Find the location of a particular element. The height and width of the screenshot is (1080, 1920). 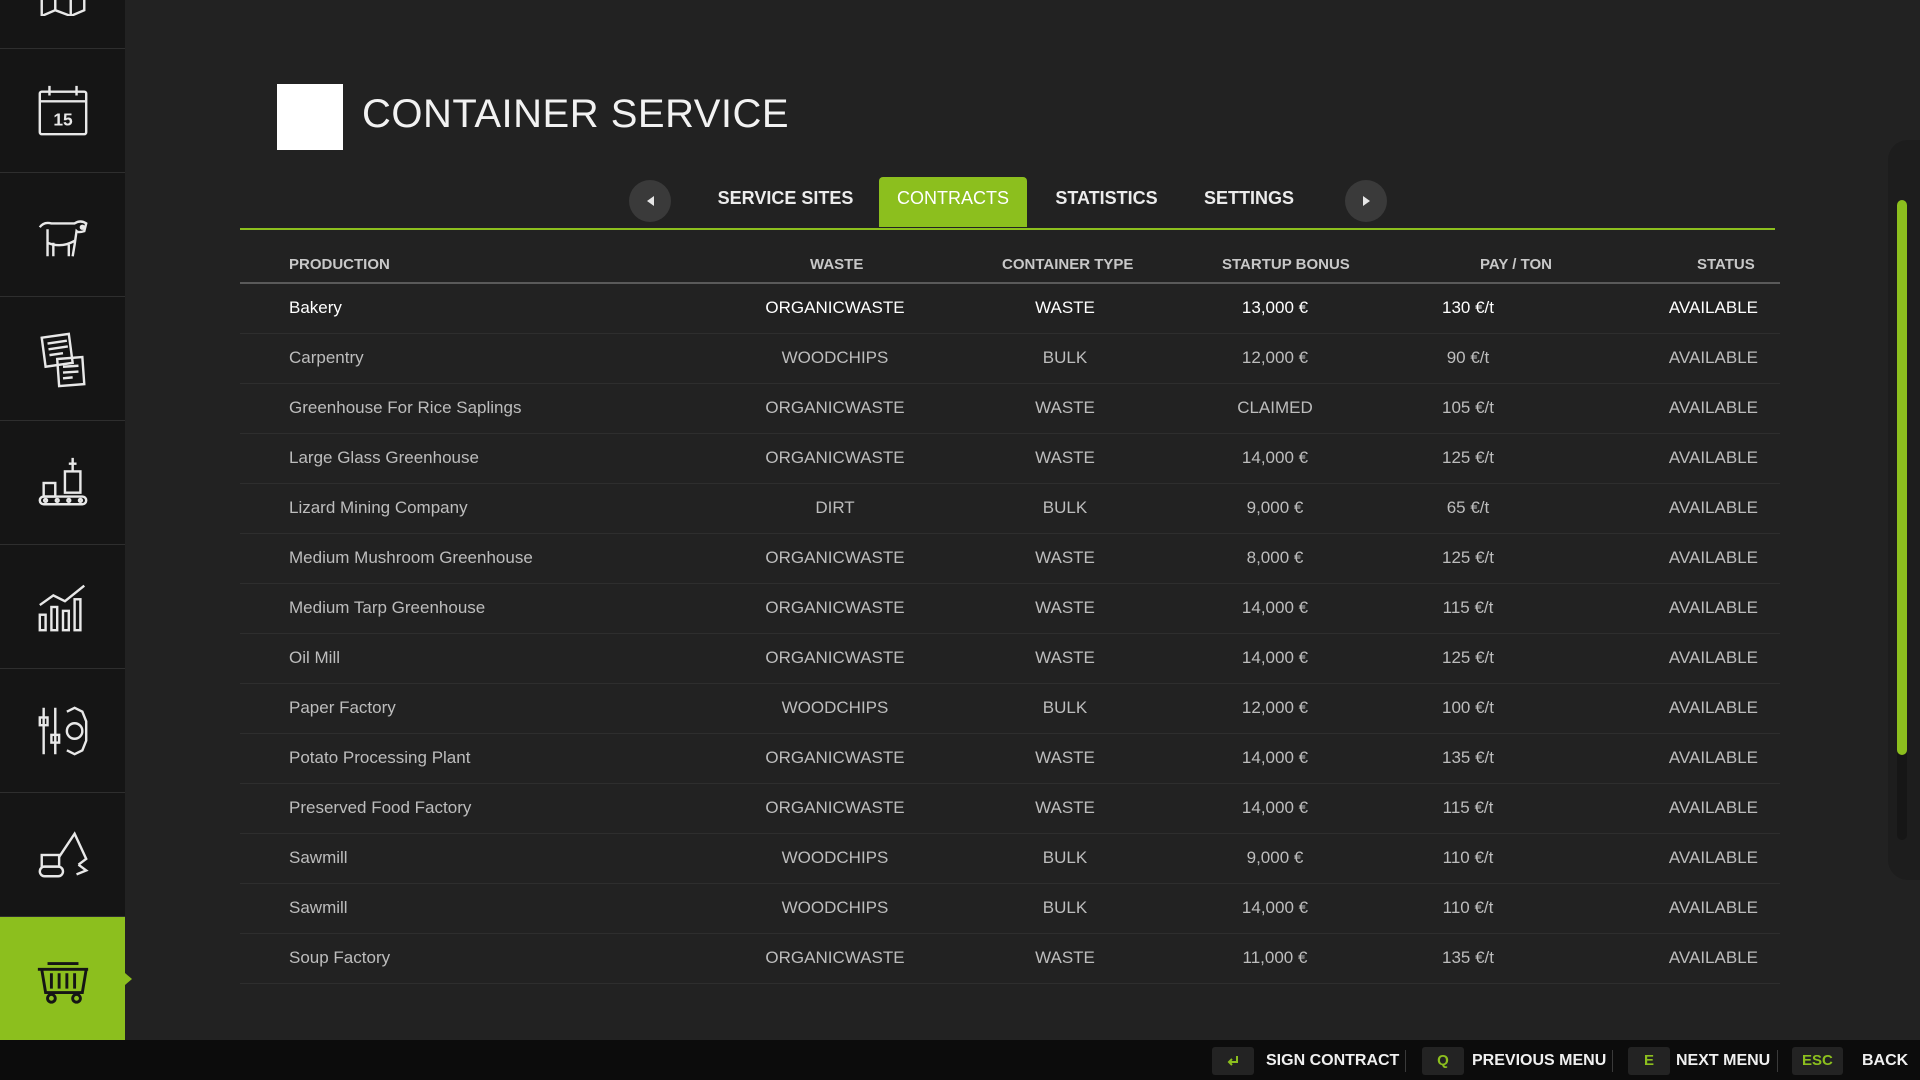

header-production: PRODUCTION is located at coordinates (339, 264).